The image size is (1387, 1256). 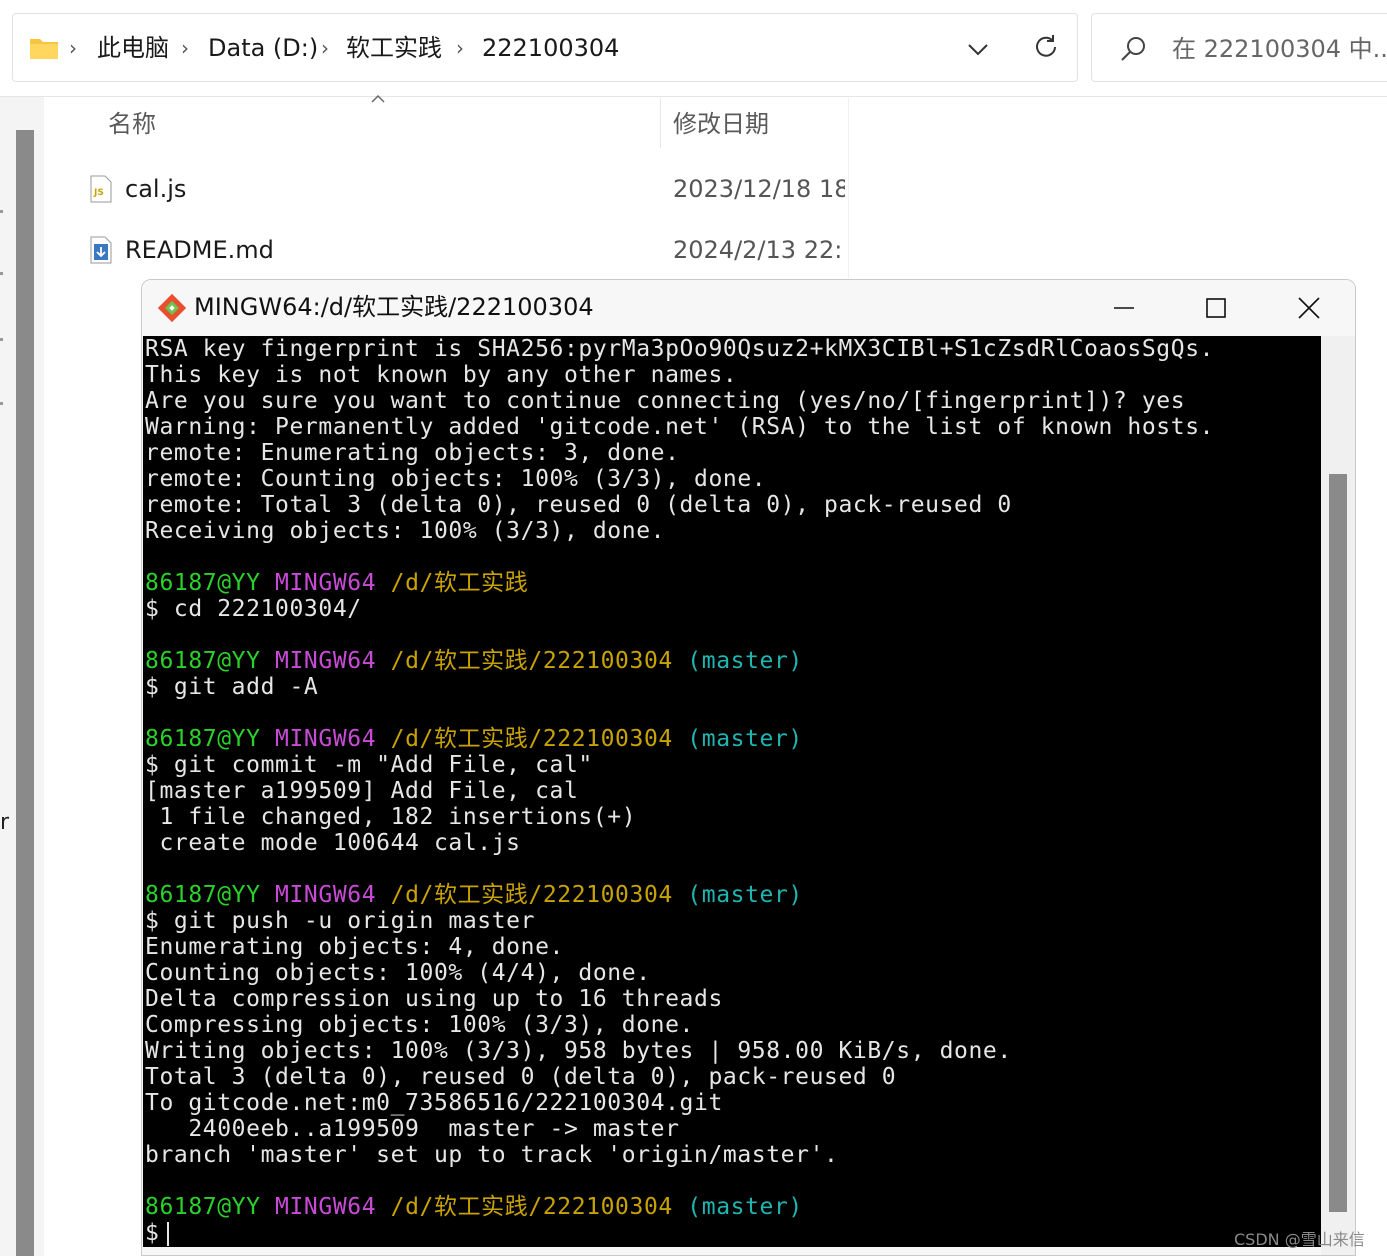 What do you see at coordinates (759, 250) in the screenshot?
I see `file-modified-date: 2024/2/13 22:1` at bounding box center [759, 250].